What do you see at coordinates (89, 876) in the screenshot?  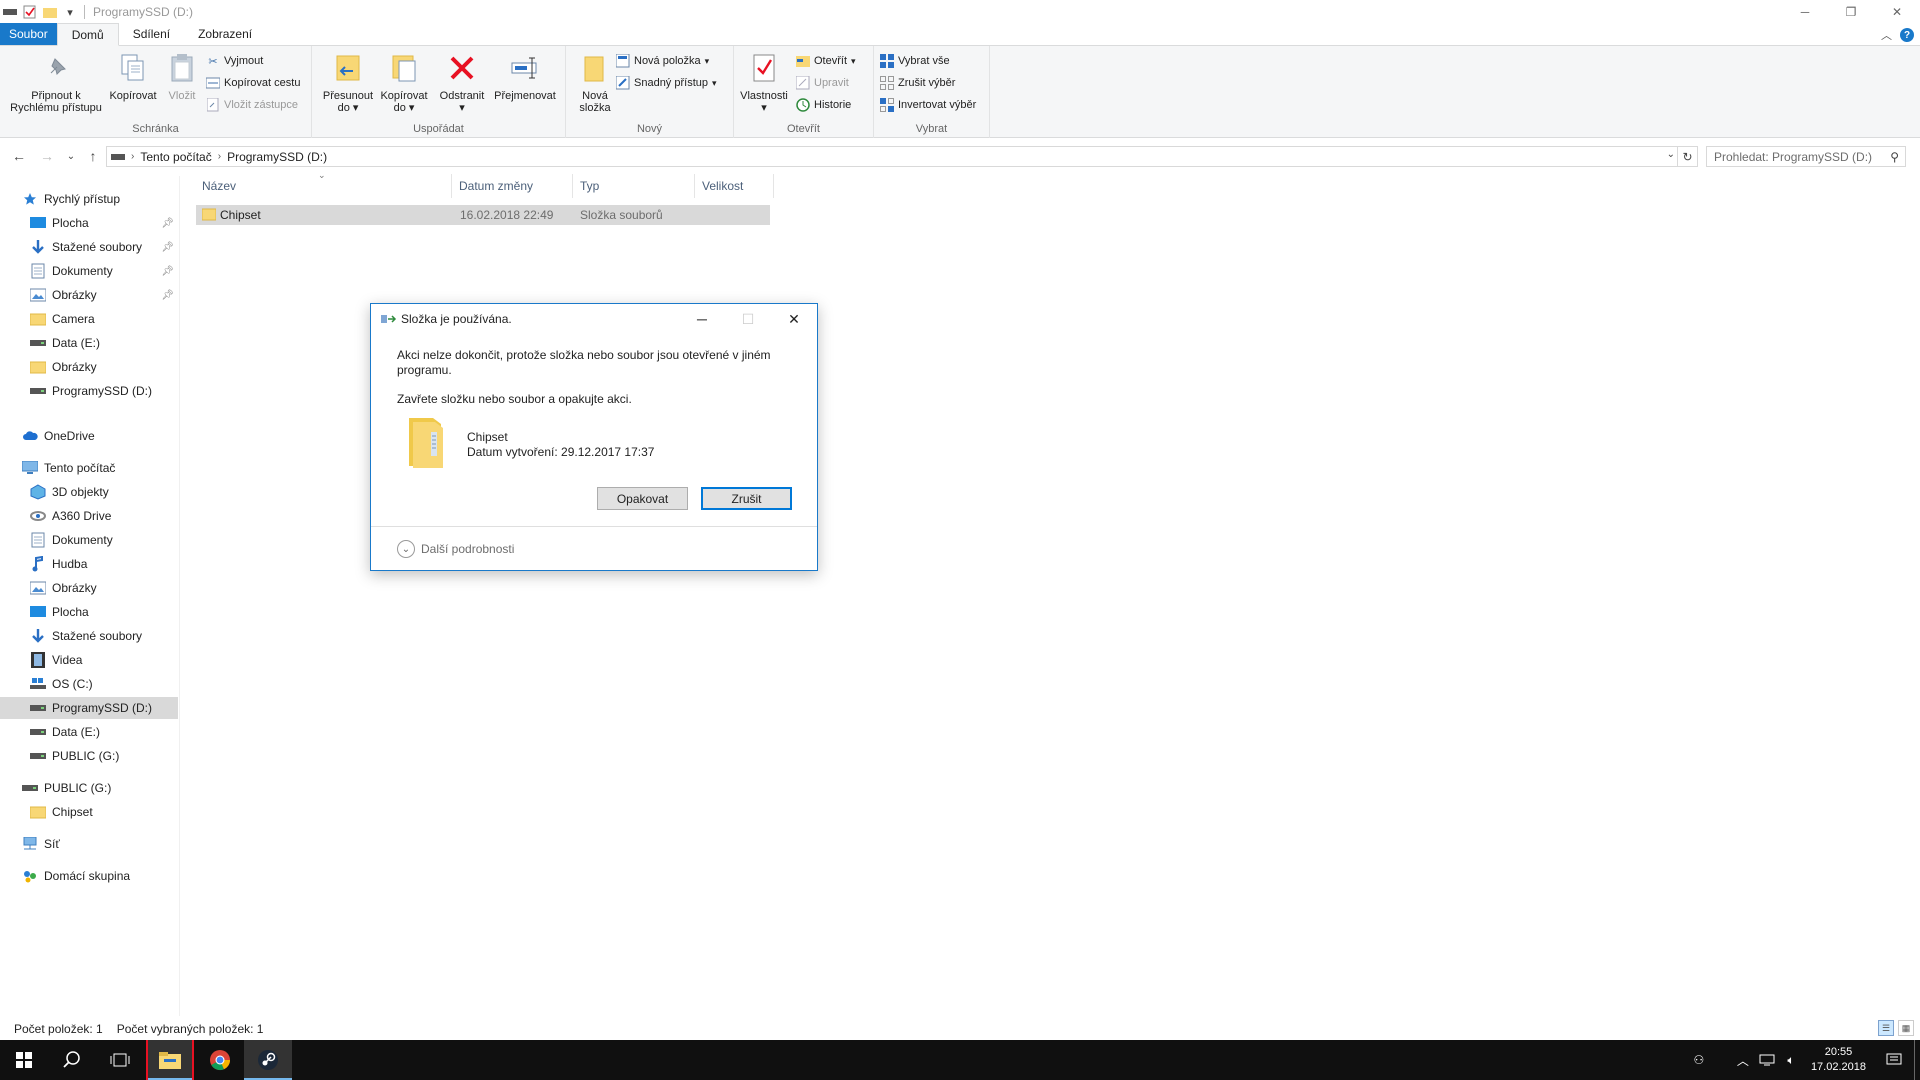 I see `nav-homegroup: Domácí skupina` at bounding box center [89, 876].